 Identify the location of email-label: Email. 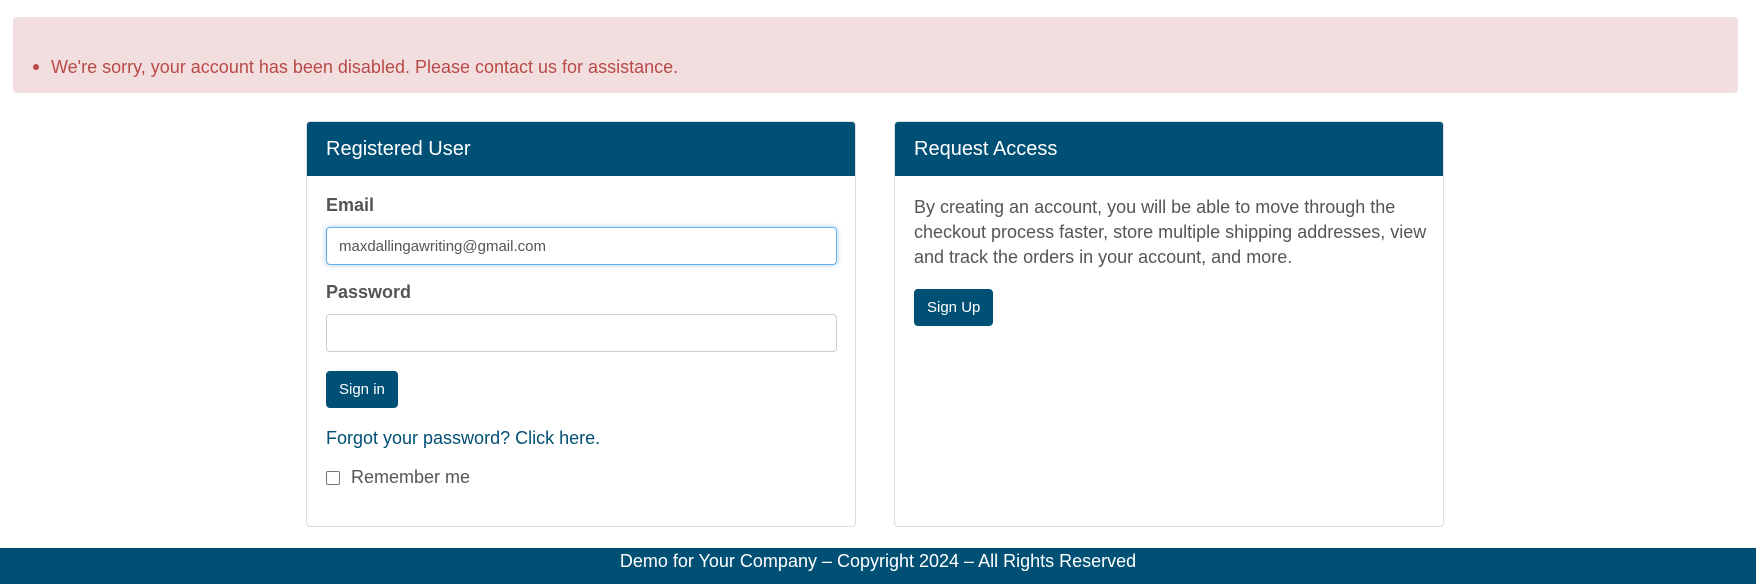
(350, 205).